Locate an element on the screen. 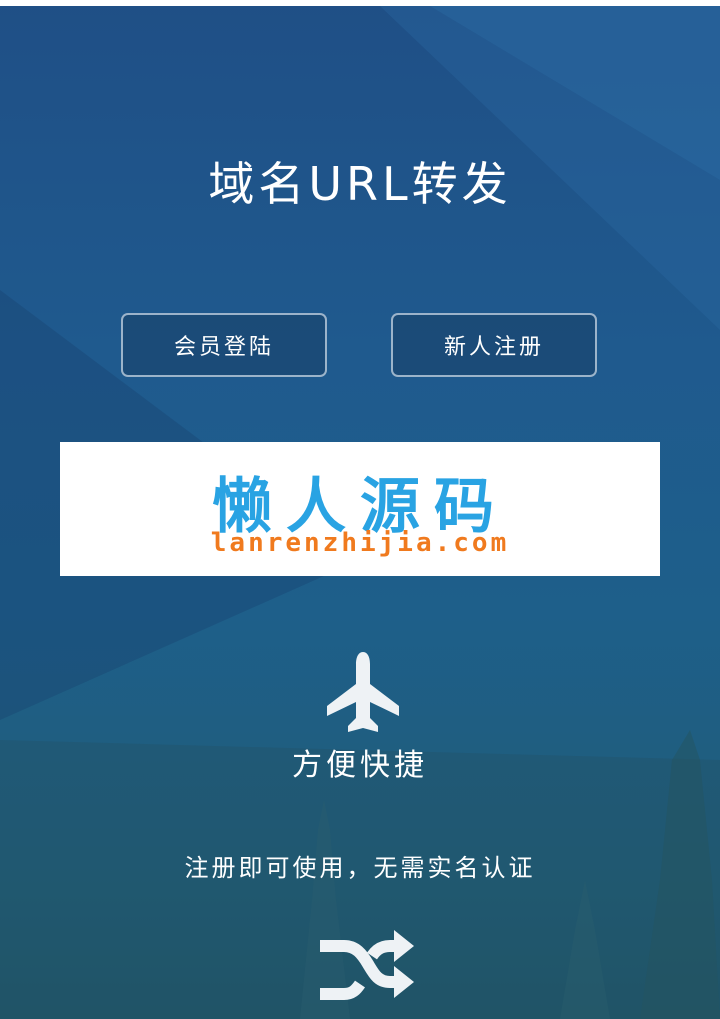  shuffle-icon is located at coordinates (367, 965).